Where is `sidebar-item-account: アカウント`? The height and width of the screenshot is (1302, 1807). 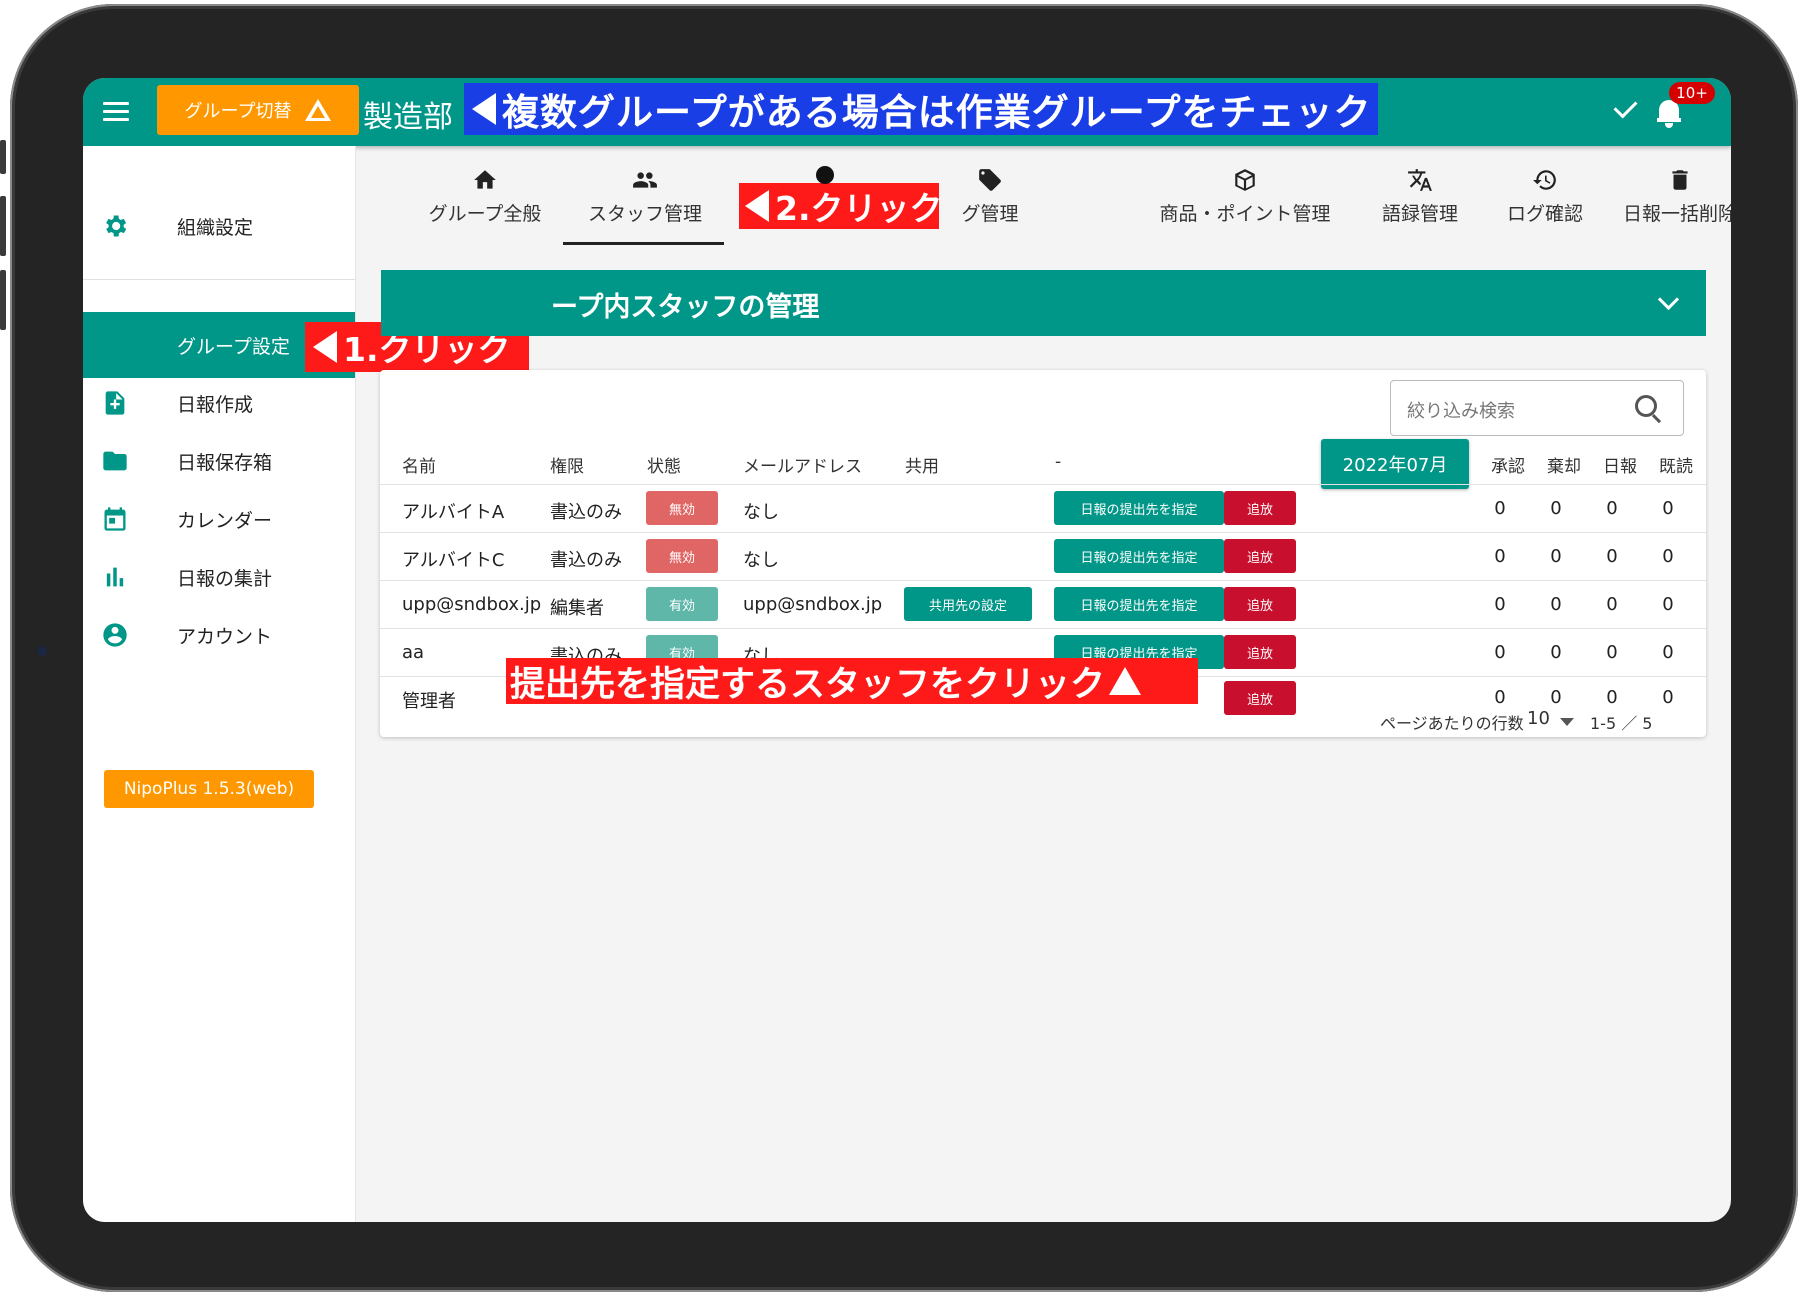
sidebar-item-account: アカウント is located at coordinates (219, 635).